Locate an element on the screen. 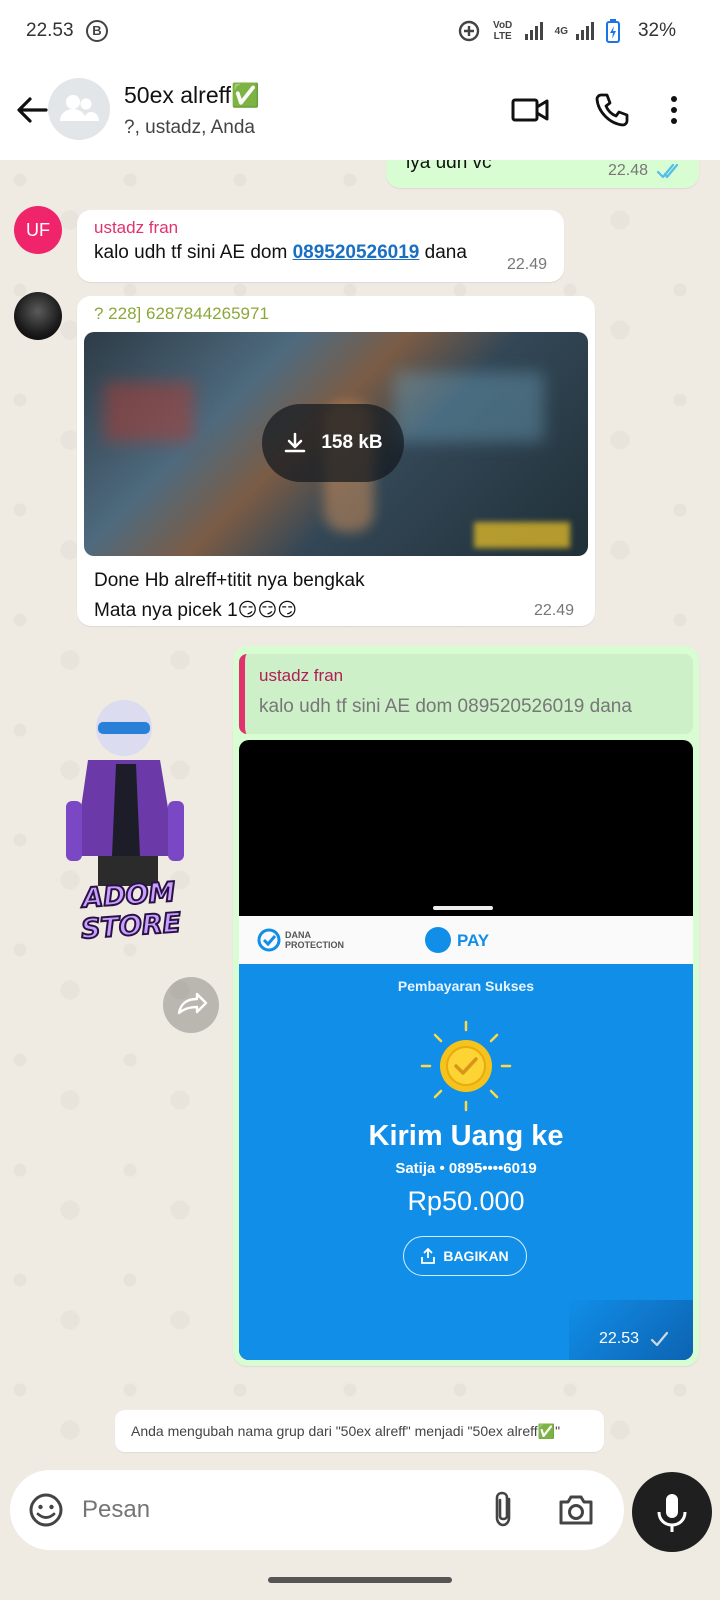  file-size: 158 kB is located at coordinates (352, 442).